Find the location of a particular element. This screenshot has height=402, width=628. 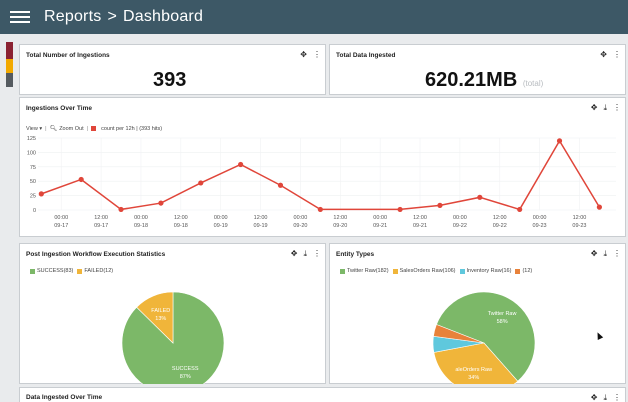

data-over-time-panel: Data Ingested Over Time ✥ ⤓ ⋮ is located at coordinates (322, 394).